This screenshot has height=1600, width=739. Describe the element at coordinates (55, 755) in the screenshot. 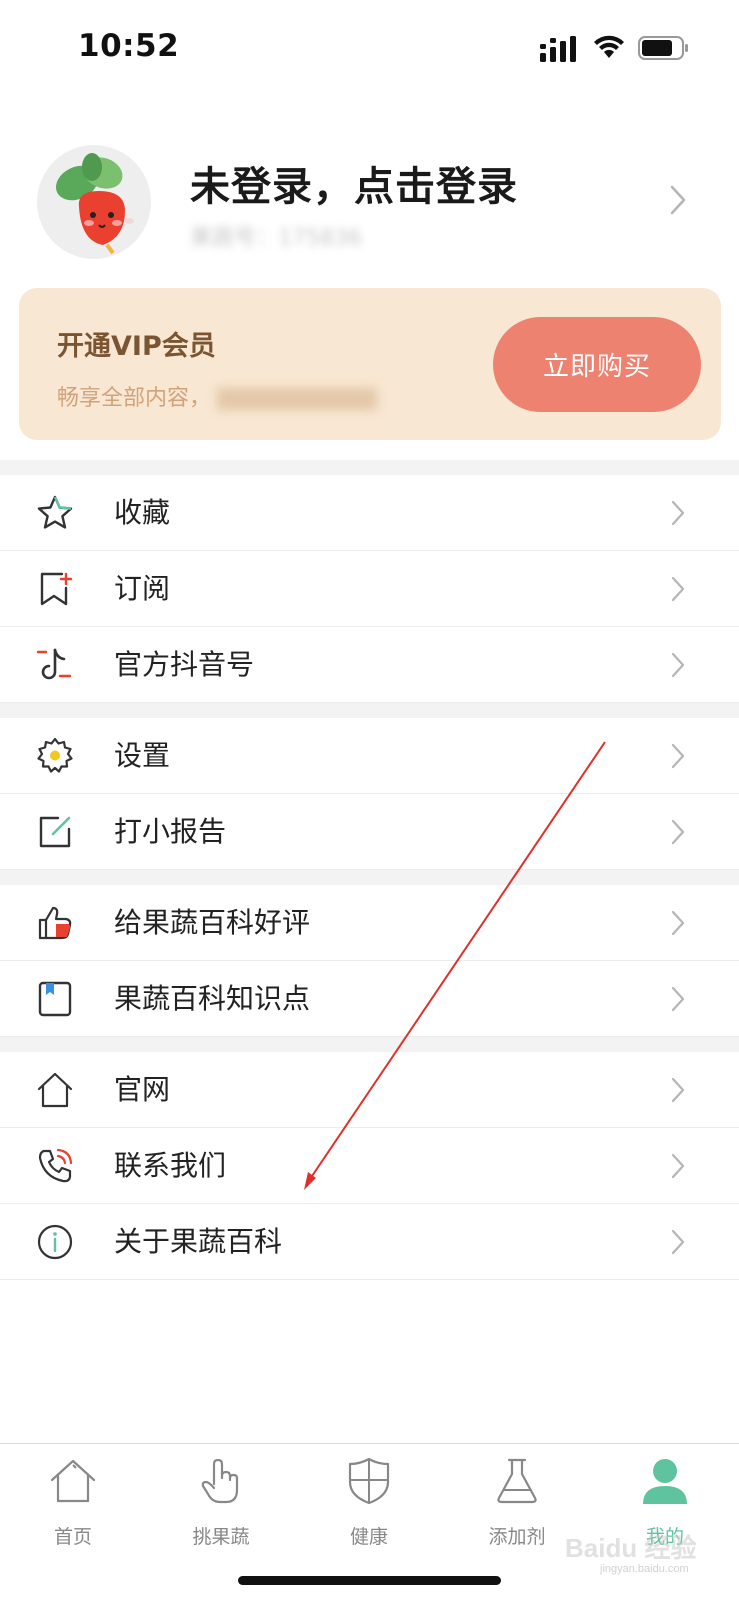

I see `gear-icon` at that location.